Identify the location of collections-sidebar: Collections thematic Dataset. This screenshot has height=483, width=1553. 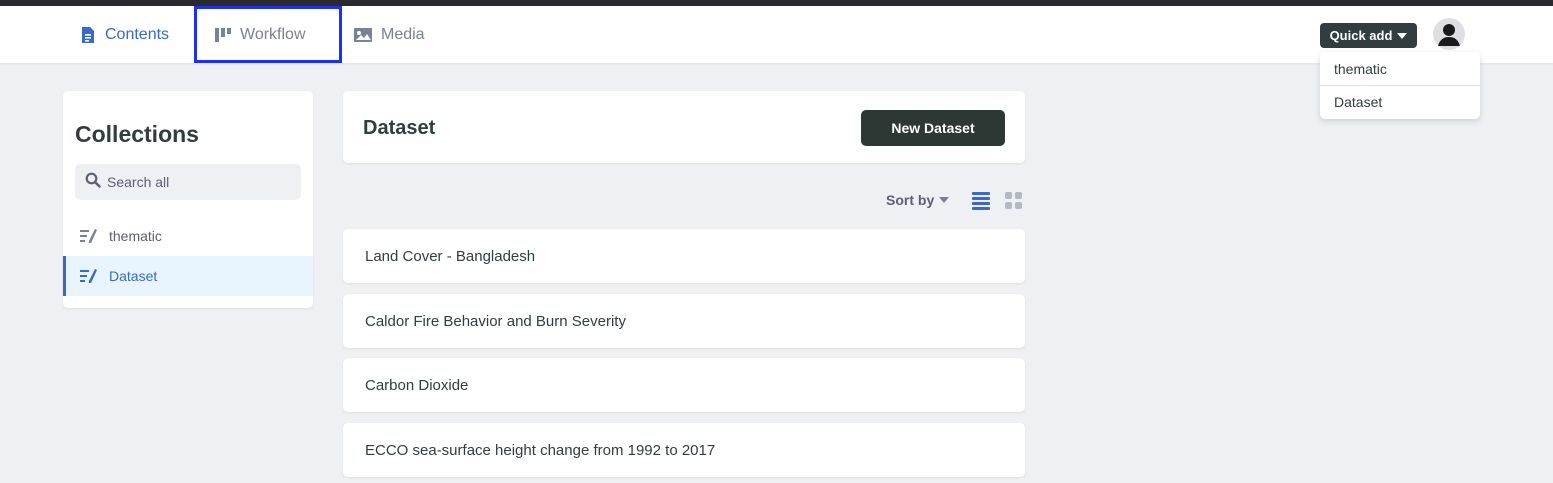
(188, 199).